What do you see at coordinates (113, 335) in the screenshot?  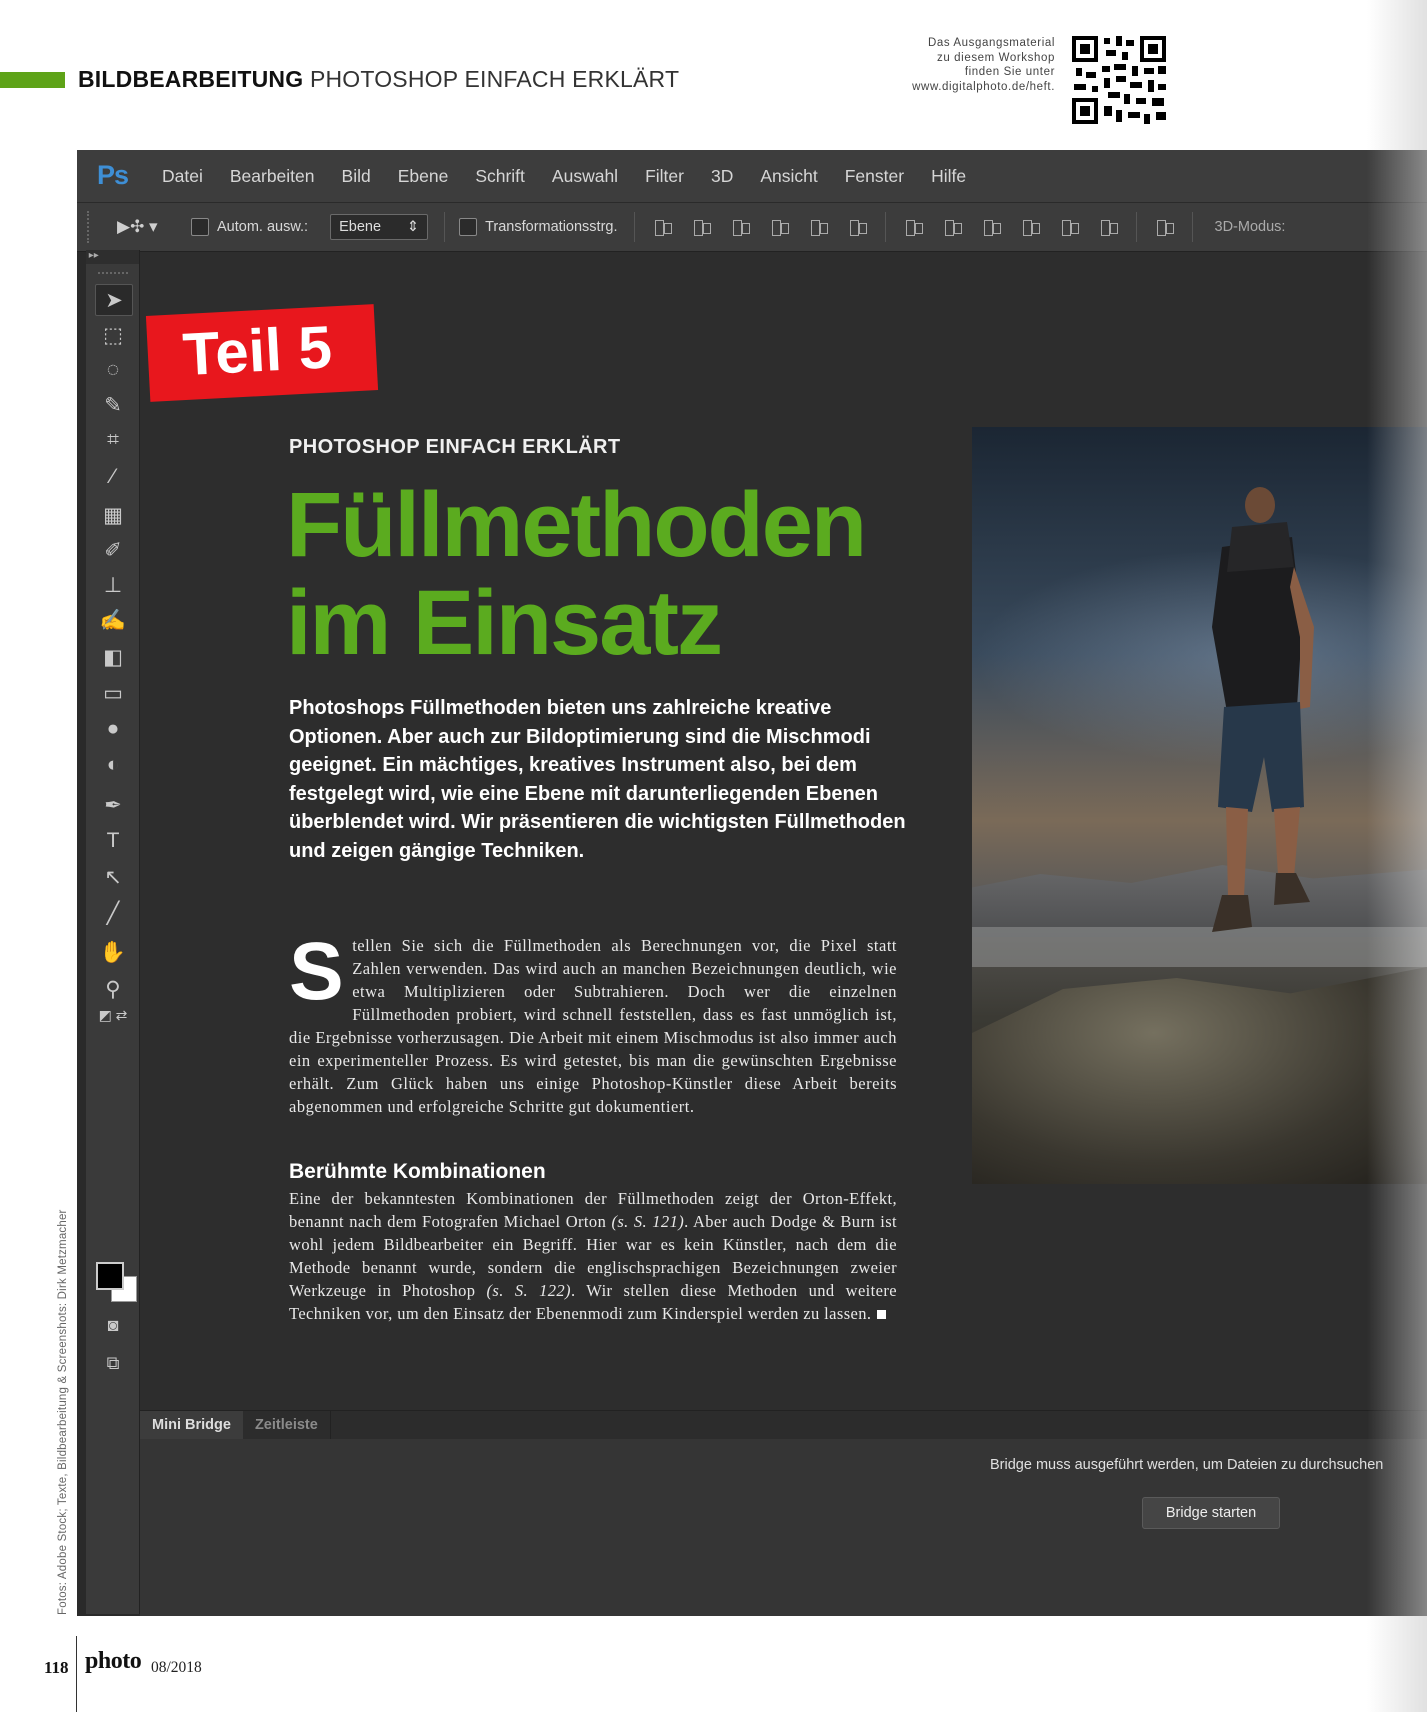 I see `marquee-tool-icon: ⬚` at bounding box center [113, 335].